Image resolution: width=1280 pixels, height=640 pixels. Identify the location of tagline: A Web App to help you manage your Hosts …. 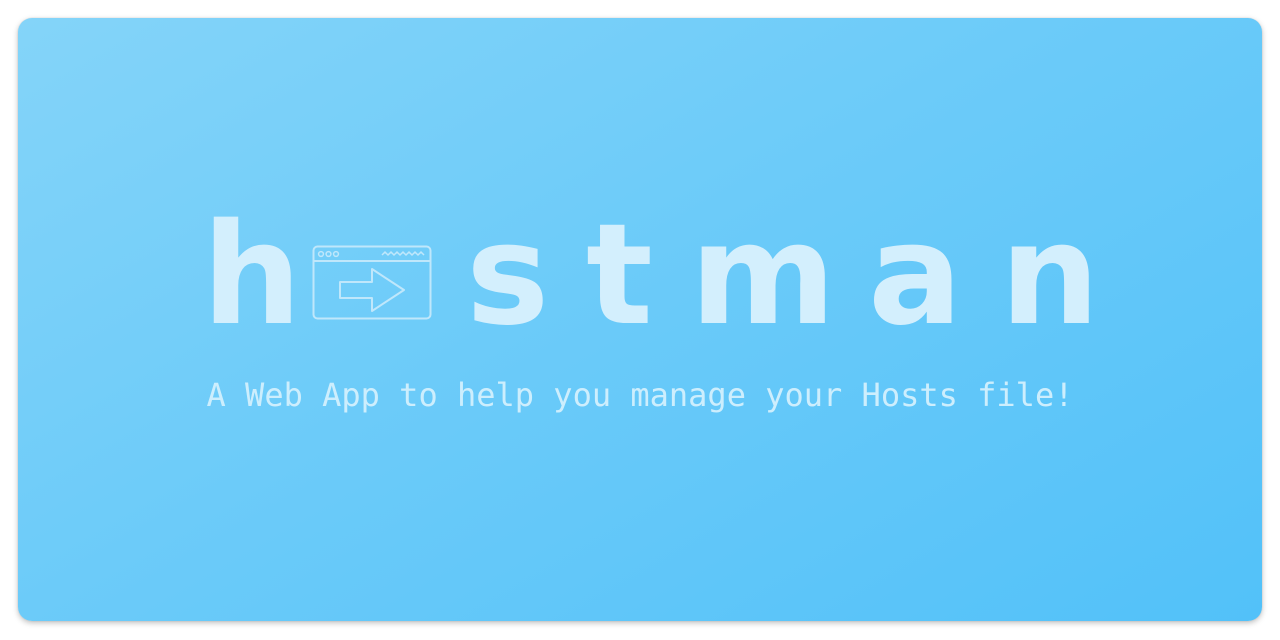
(640, 395).